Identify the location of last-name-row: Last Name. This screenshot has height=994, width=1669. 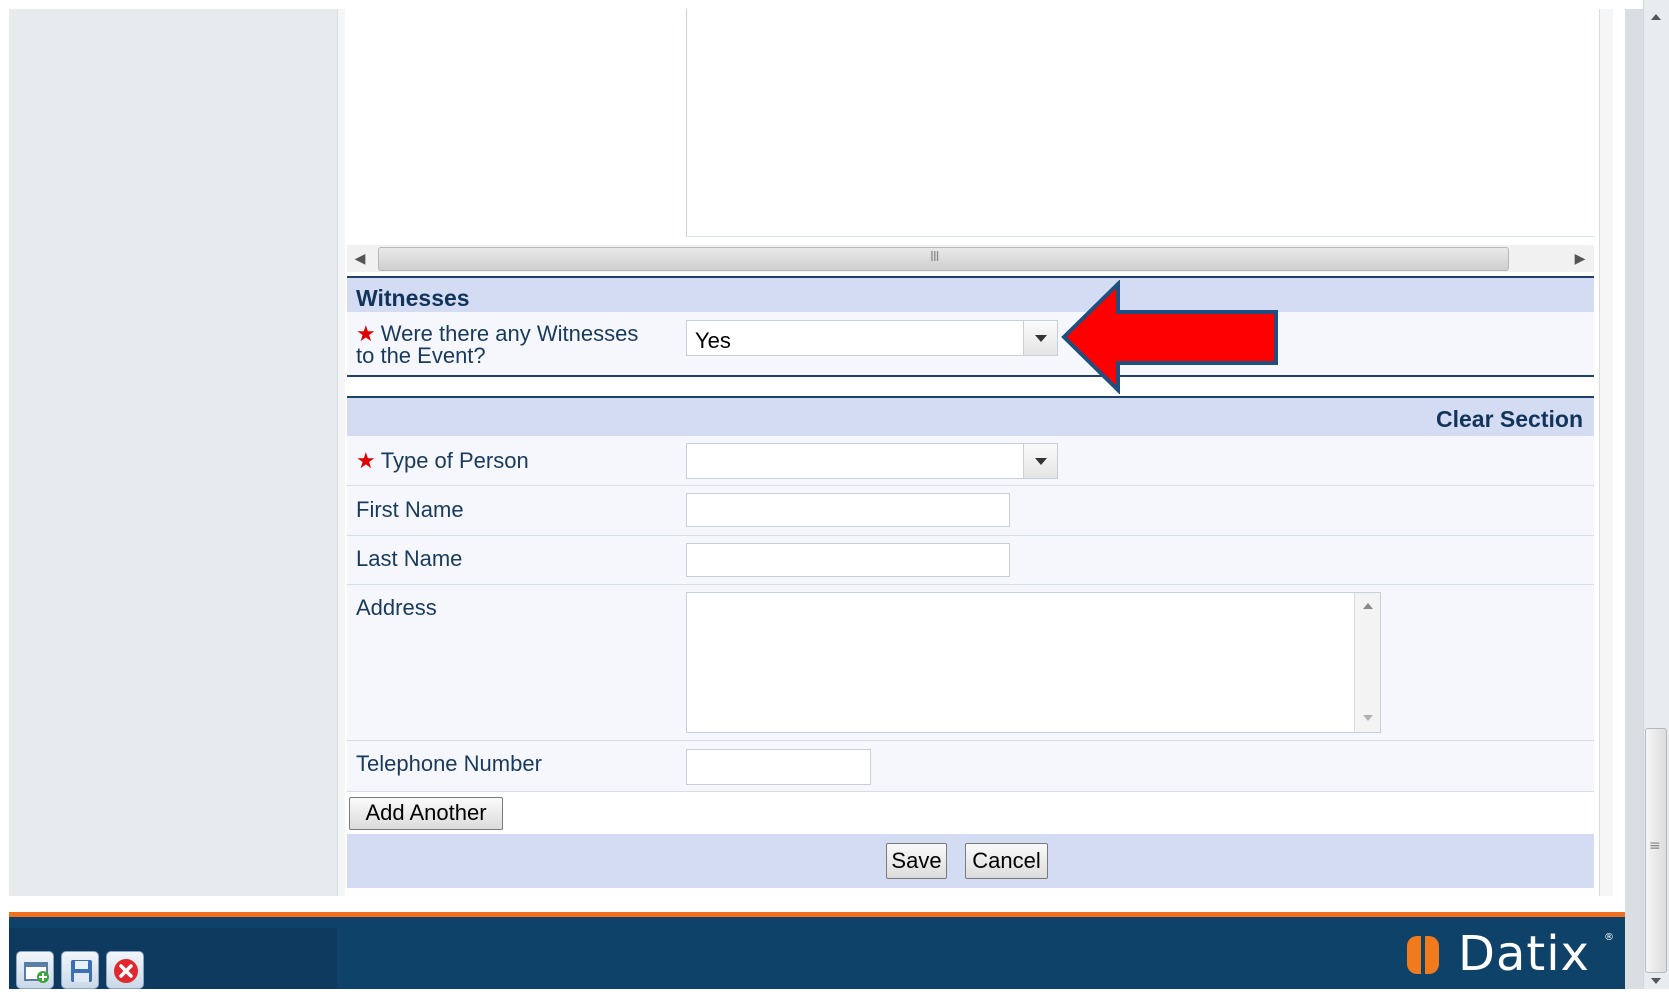
(970, 560).